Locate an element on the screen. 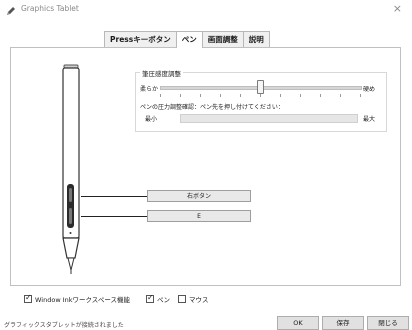 The height and width of the screenshot is (330, 412). pressure-sensitivity-title: 筆圧感度調整 is located at coordinates (161, 73).